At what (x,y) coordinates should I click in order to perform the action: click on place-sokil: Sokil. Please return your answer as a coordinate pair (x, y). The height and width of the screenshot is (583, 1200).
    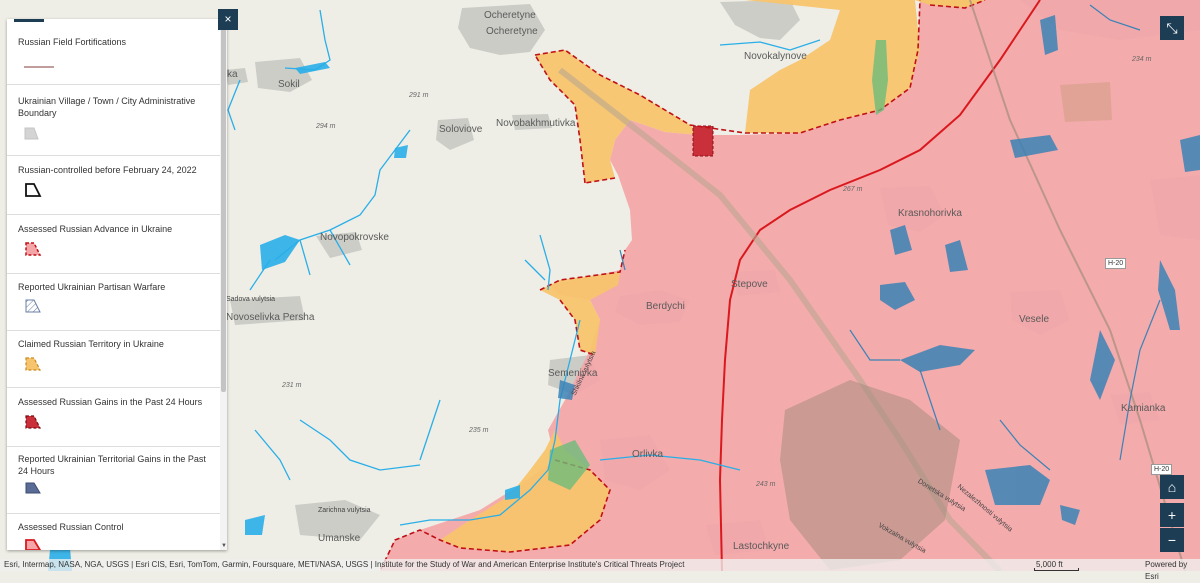
    Looking at the image, I should click on (289, 84).